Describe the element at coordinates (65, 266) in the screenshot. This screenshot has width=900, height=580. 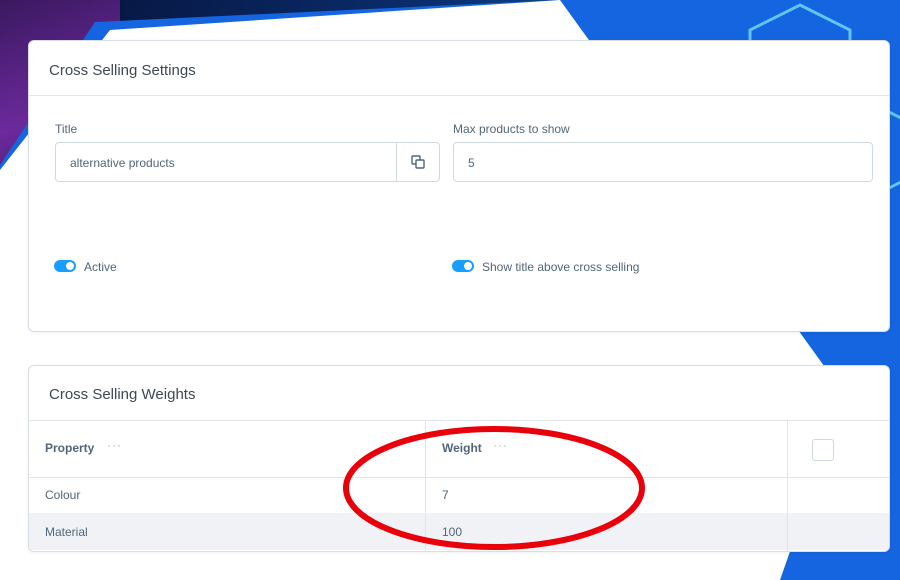
I see `active-toggle` at that location.